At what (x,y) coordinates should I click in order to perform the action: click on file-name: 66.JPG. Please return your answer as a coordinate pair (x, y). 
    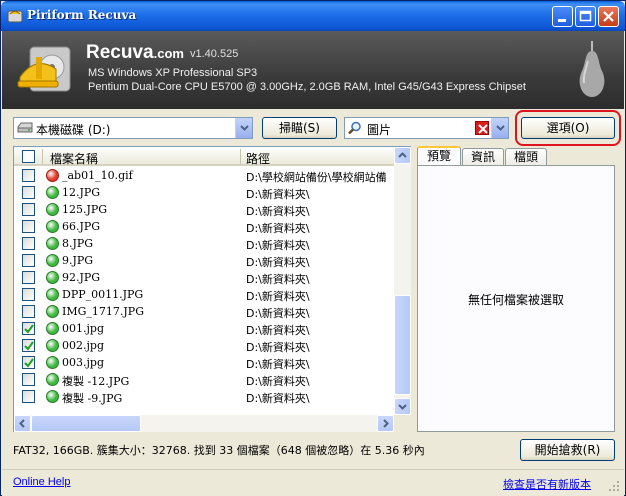
    Looking at the image, I should click on (81, 226).